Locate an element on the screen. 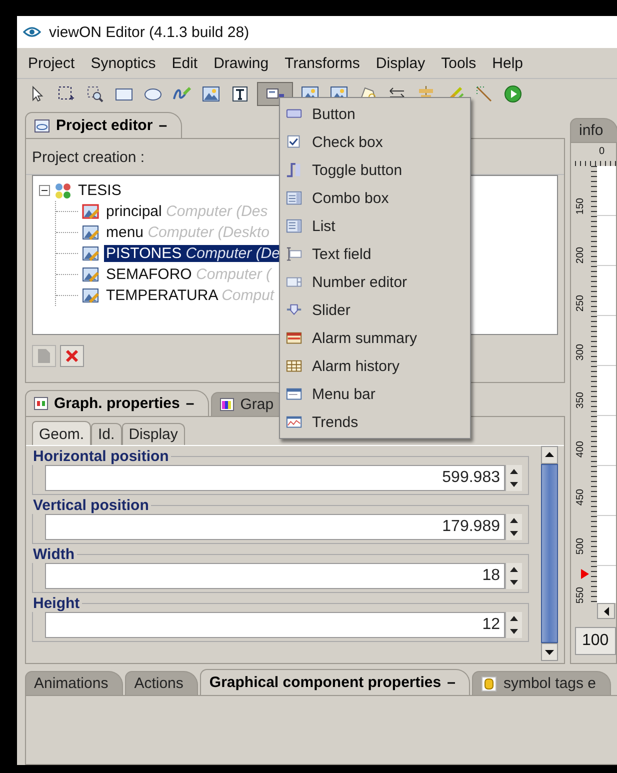 This screenshot has height=773, width=617. panel-tab: Graphical component properties – is located at coordinates (335, 682).